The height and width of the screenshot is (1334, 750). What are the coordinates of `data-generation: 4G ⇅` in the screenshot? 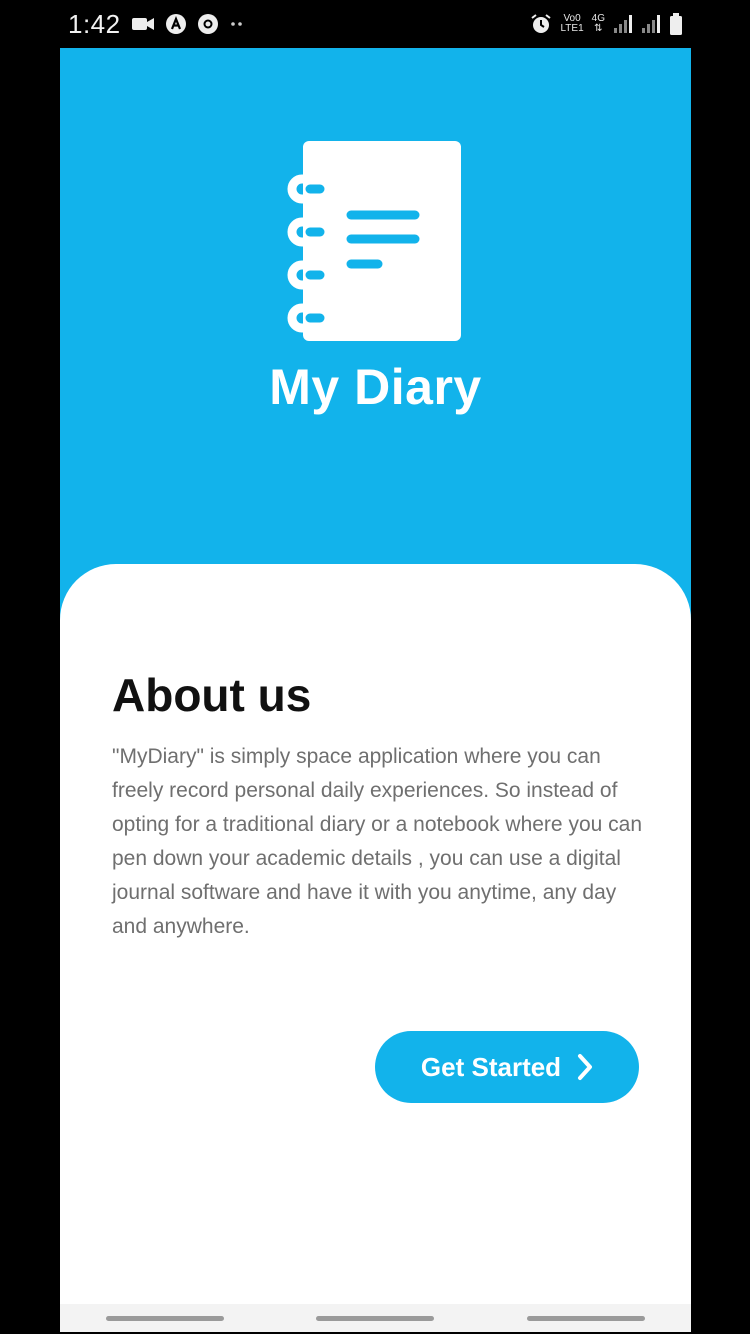 It's located at (598, 24).